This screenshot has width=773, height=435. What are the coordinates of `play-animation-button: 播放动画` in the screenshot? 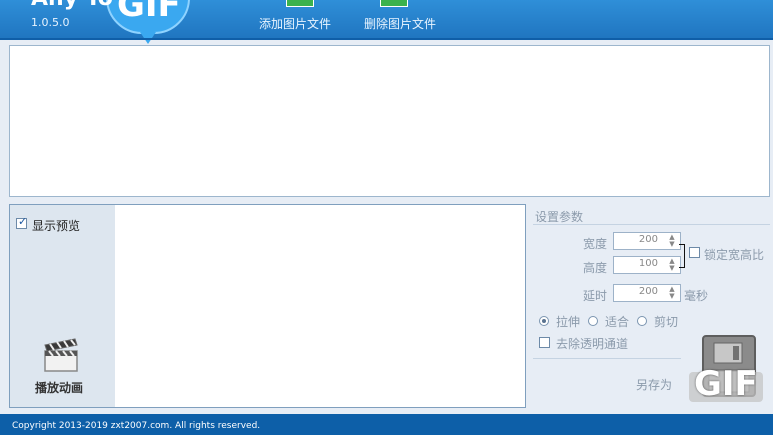 It's located at (63, 365).